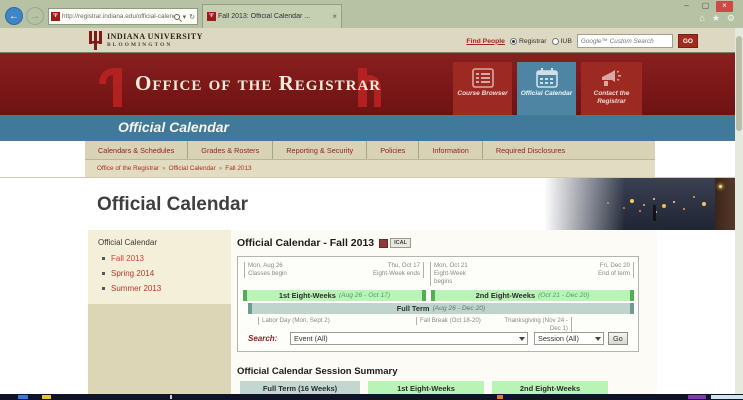  Describe the element at coordinates (334, 295) in the screenshot. I see `bar-first-eight-weeks: 1st Eight-Weeks (Aug 26 - Oct 17)` at that location.